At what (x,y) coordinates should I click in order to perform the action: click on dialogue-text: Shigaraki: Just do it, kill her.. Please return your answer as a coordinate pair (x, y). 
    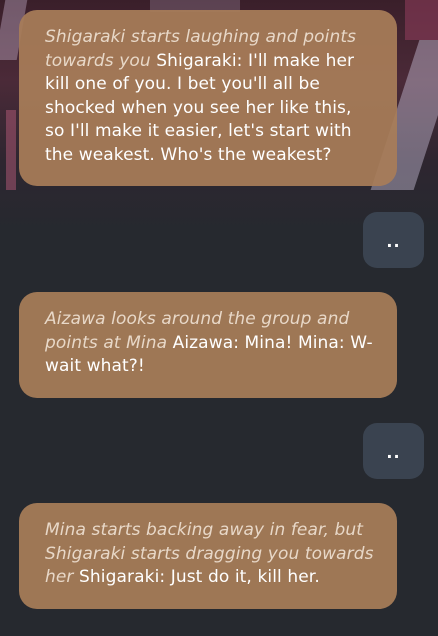
    Looking at the image, I should click on (196, 577).